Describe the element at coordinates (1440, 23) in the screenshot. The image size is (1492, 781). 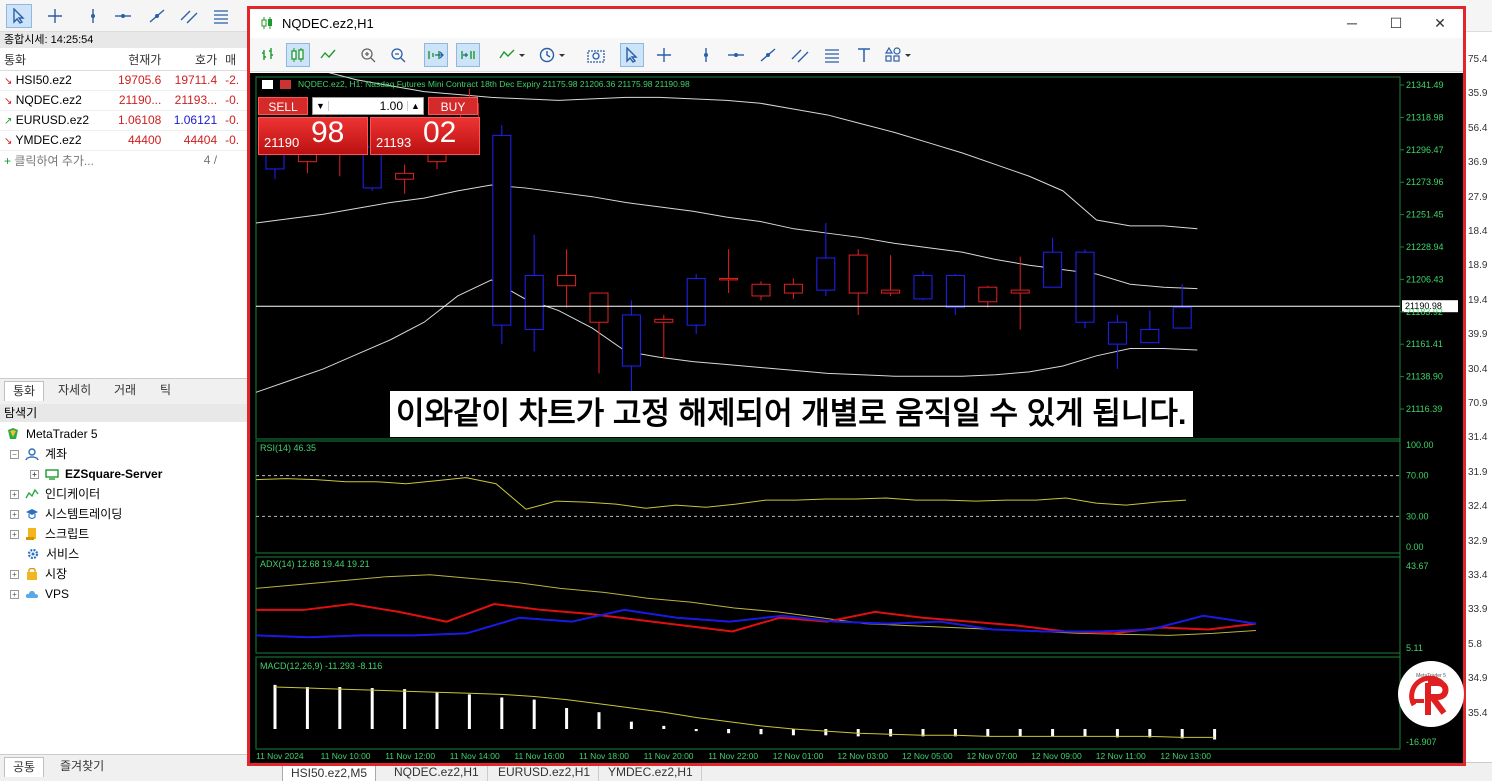
I see `close-button: ✕` at that location.